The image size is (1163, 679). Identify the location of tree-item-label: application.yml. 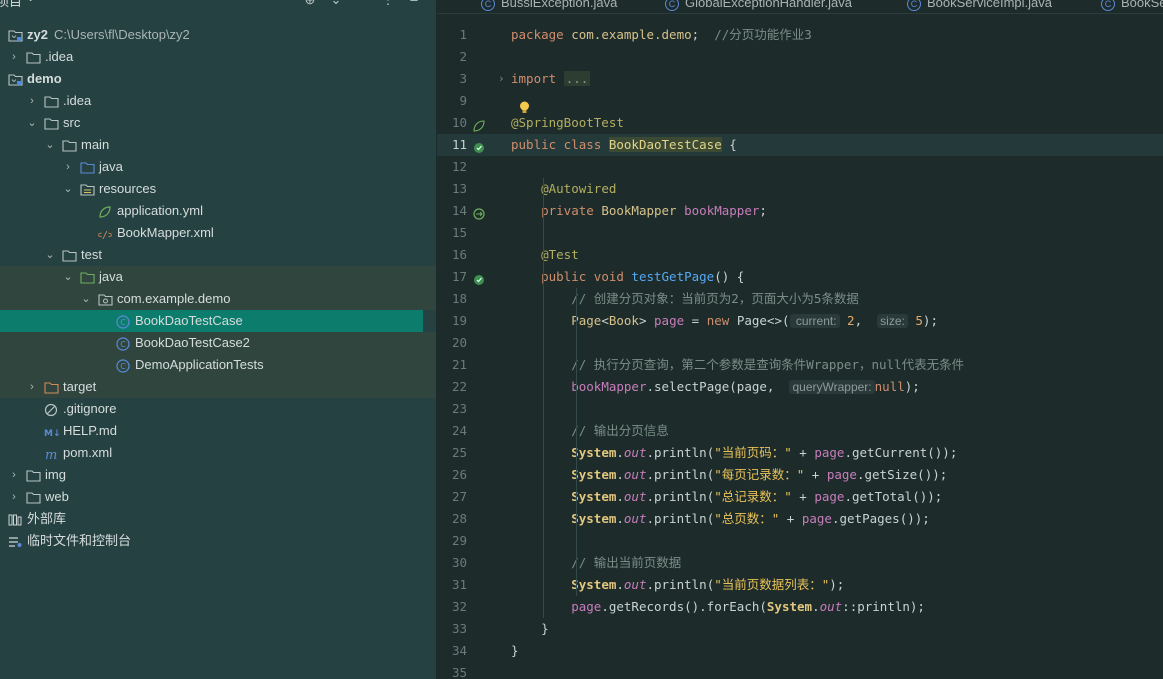
(160, 211).